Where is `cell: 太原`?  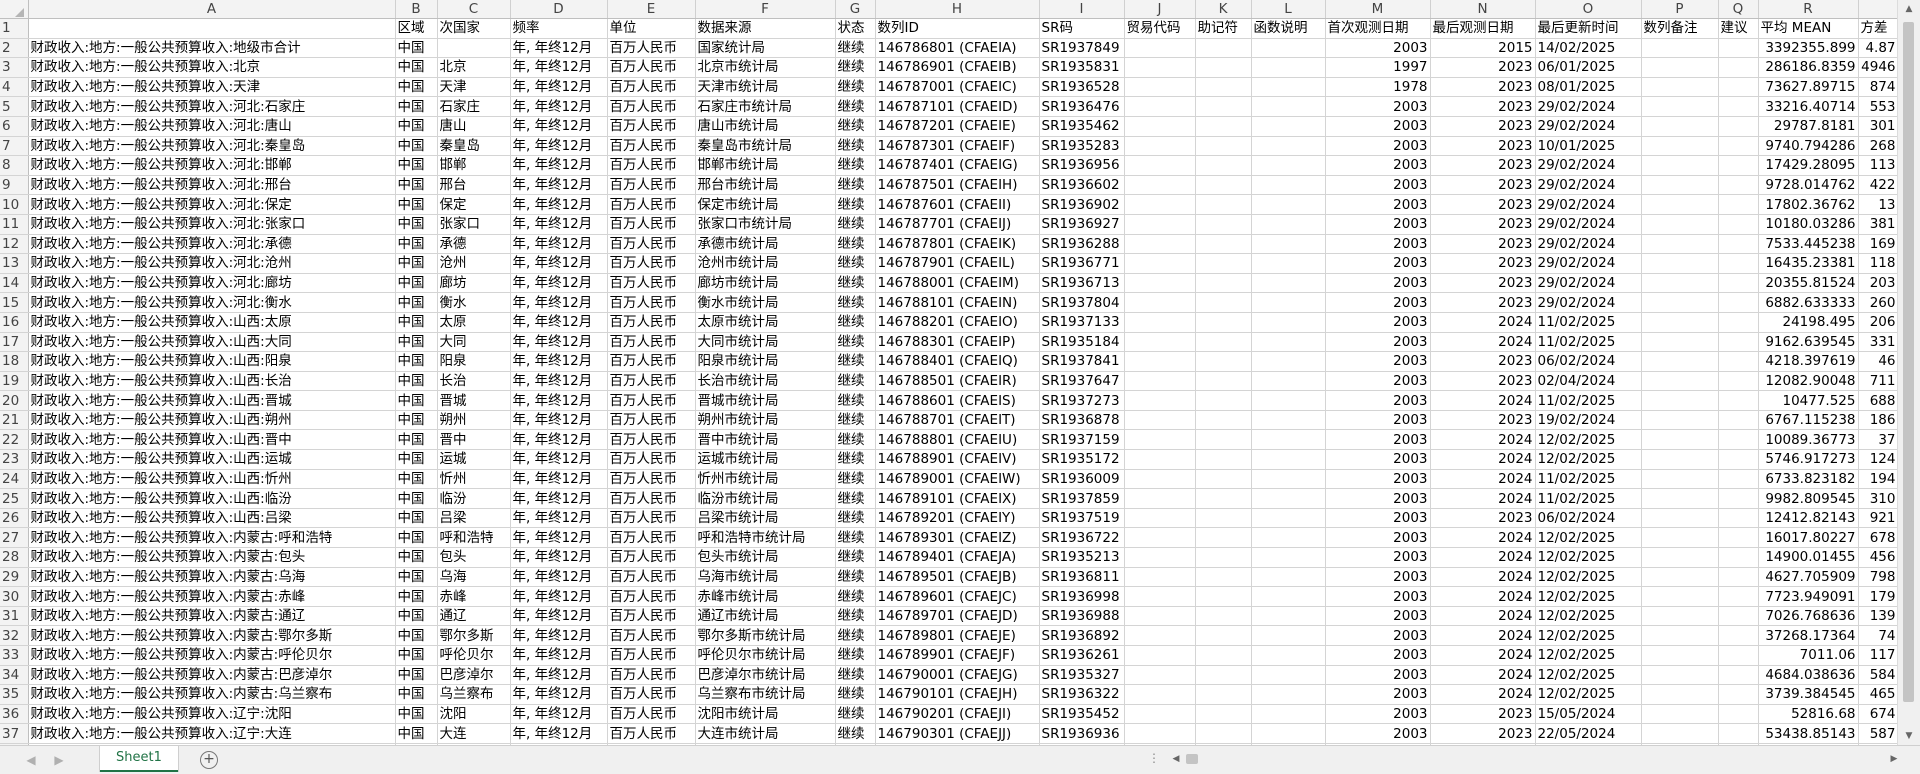 cell: 太原 is located at coordinates (474, 322).